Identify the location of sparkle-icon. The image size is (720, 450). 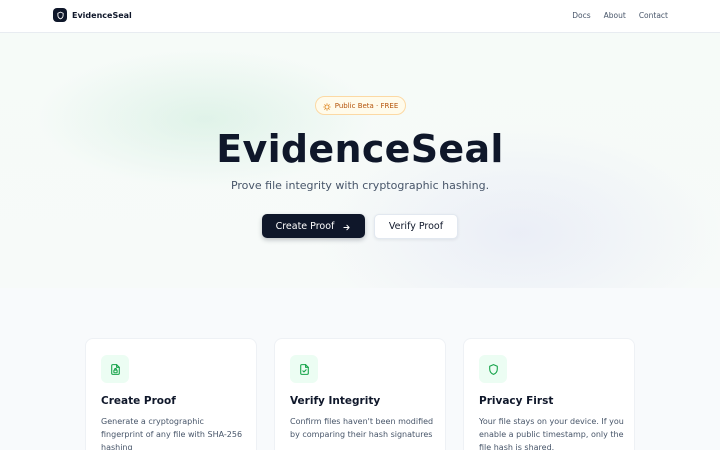
(327, 105).